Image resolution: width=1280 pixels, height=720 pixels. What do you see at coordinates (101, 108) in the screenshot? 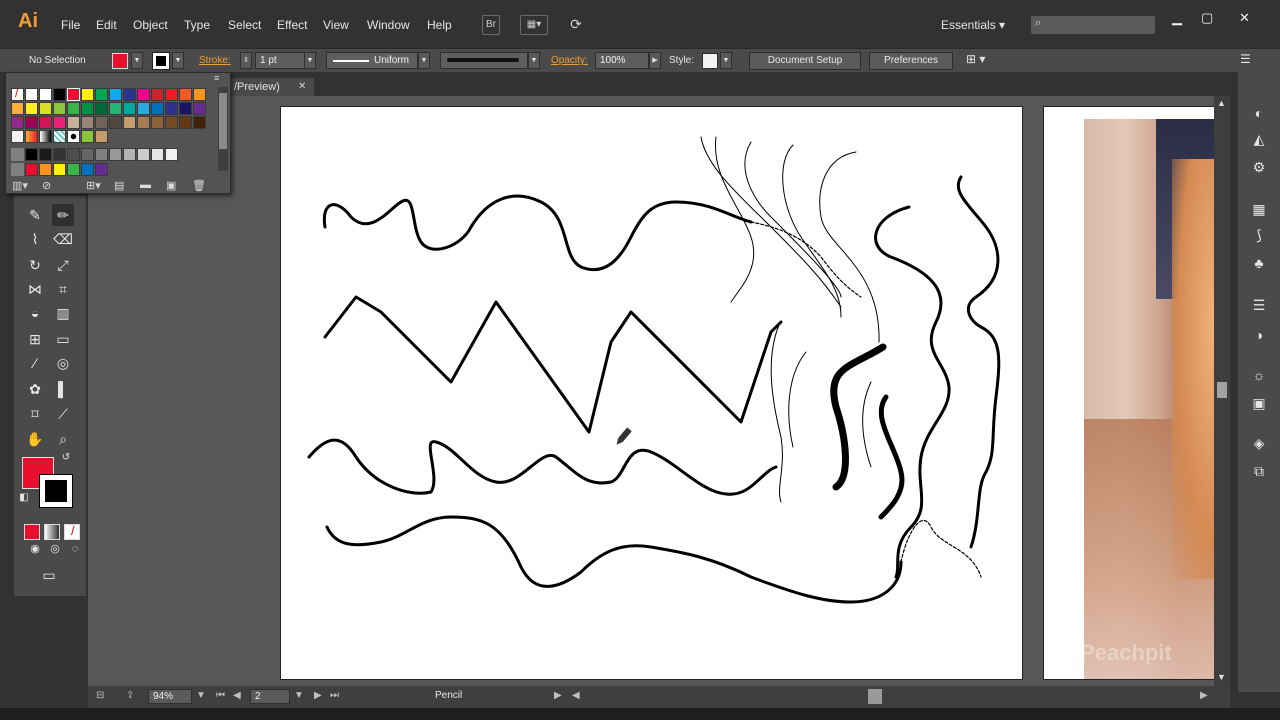
I see `swatch-pine` at bounding box center [101, 108].